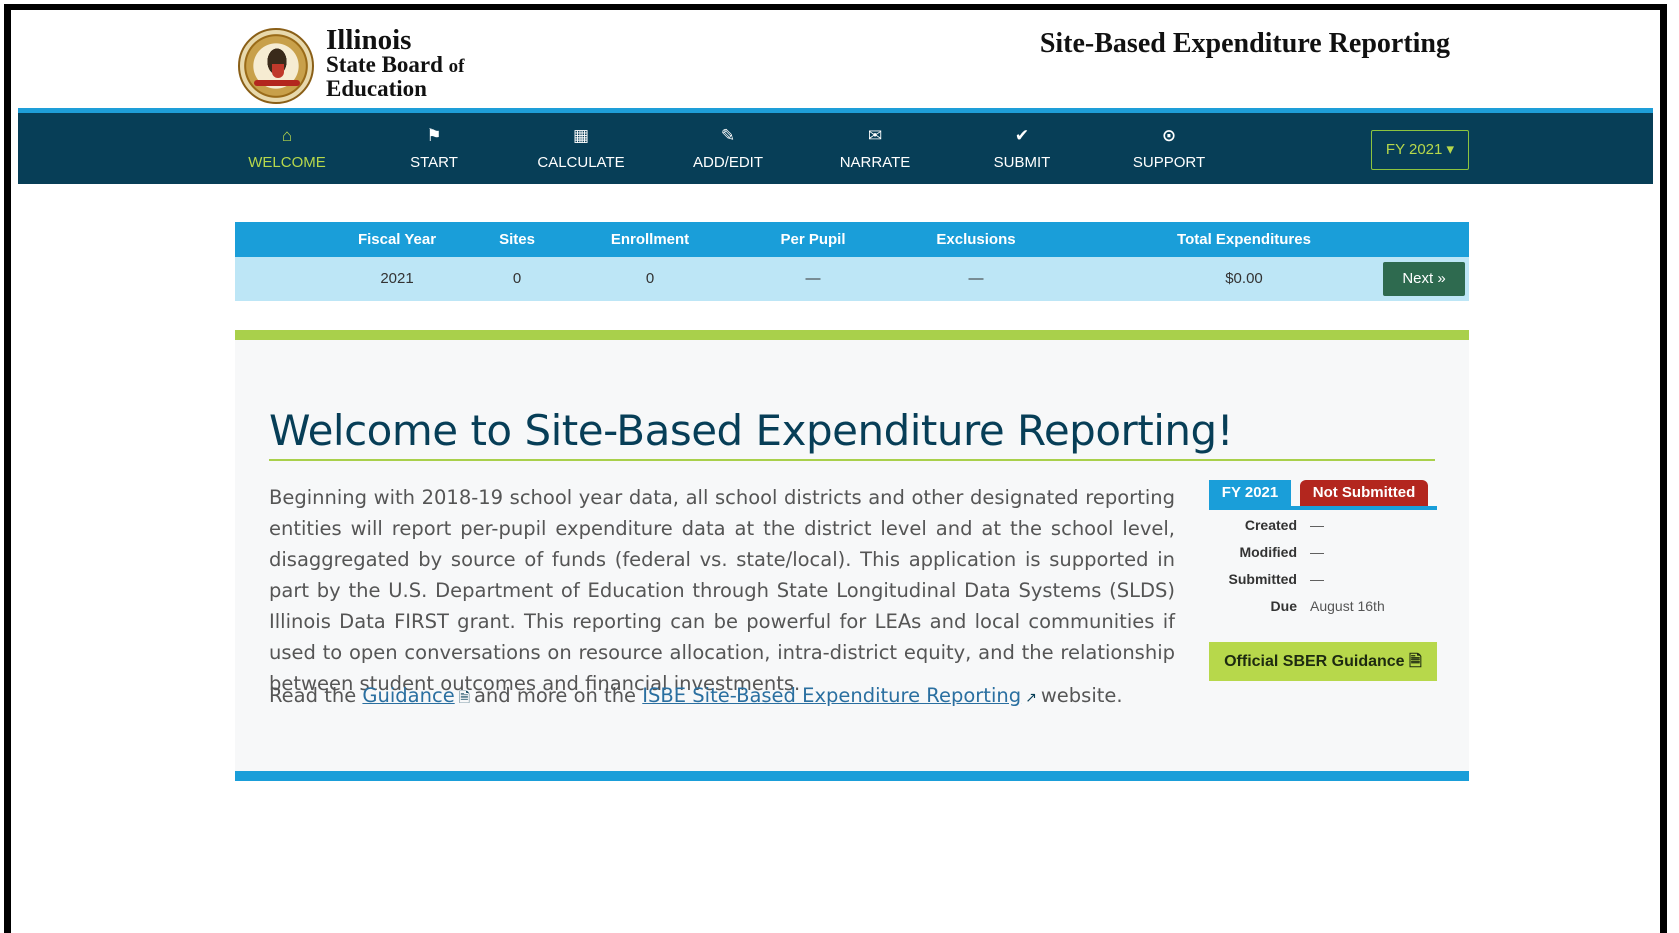 This screenshot has height=933, width=1679. Describe the element at coordinates (1283, 606) in the screenshot. I see `status-key: Due` at that location.